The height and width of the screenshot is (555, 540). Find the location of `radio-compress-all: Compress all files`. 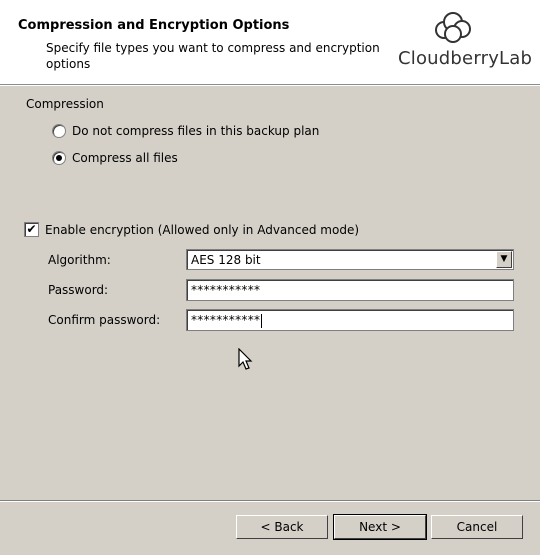

radio-compress-all: Compress all files is located at coordinates (115, 158).